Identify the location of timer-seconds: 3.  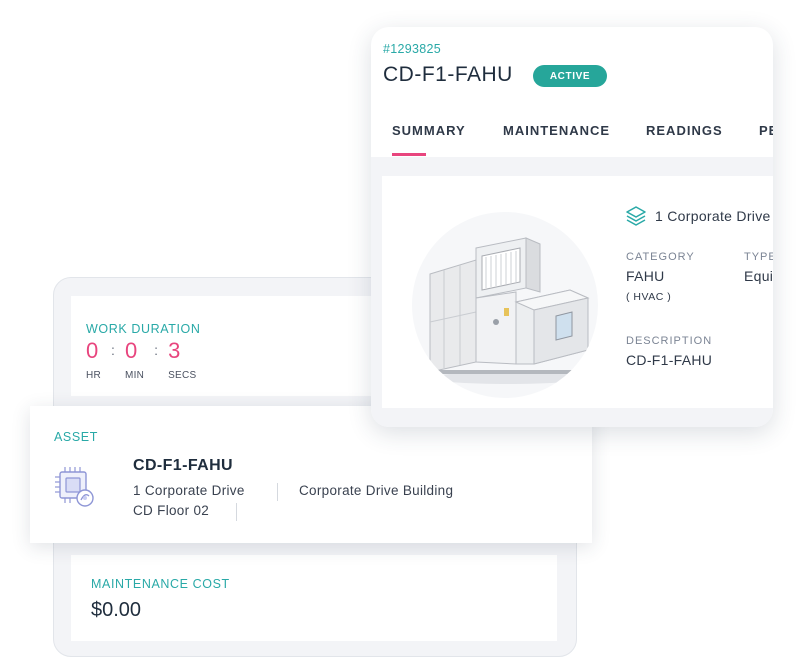
(174, 350).